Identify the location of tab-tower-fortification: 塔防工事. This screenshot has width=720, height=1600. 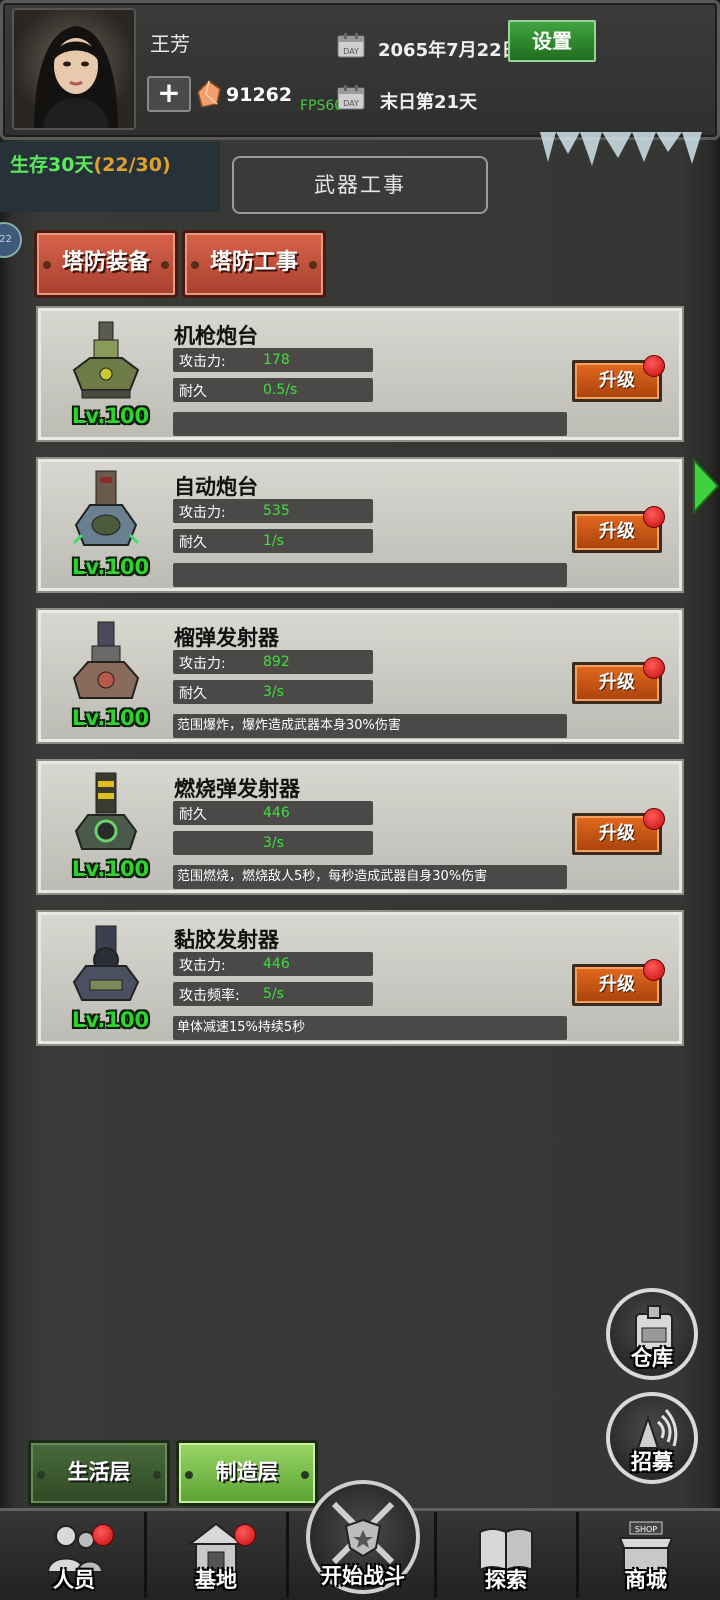
(254, 264).